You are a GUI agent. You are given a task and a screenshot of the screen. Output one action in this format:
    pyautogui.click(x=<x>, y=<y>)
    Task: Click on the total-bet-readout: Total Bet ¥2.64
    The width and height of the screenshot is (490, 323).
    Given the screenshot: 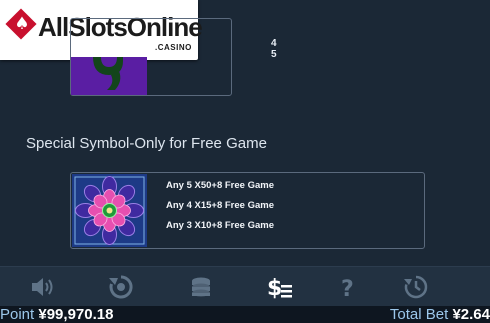 What is the action you would take?
    pyautogui.click(x=440, y=314)
    